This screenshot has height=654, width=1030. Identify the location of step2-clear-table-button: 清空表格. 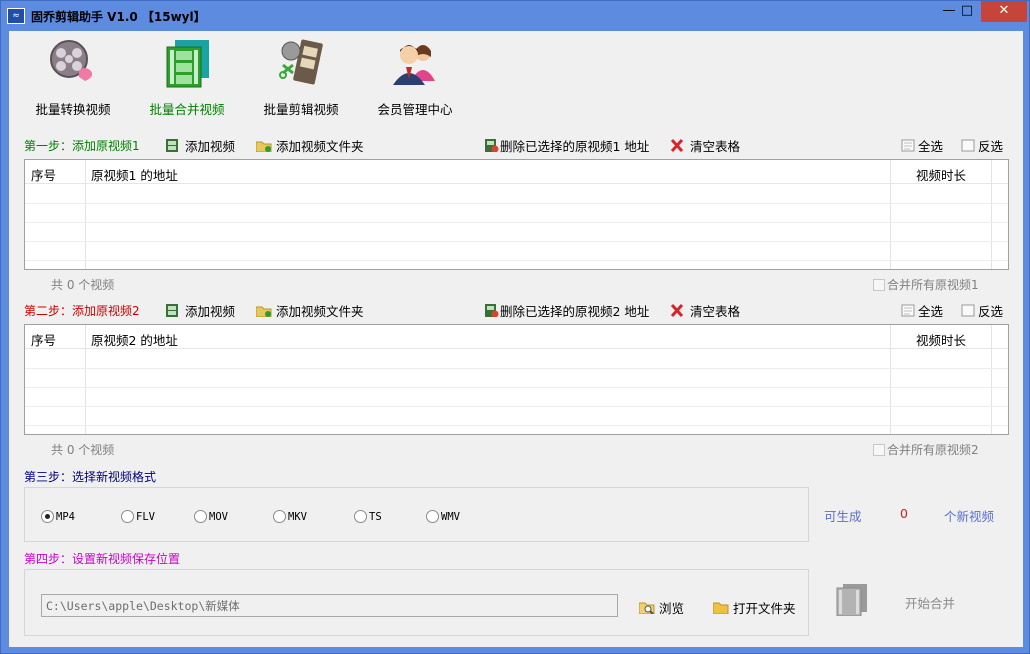
(705, 310).